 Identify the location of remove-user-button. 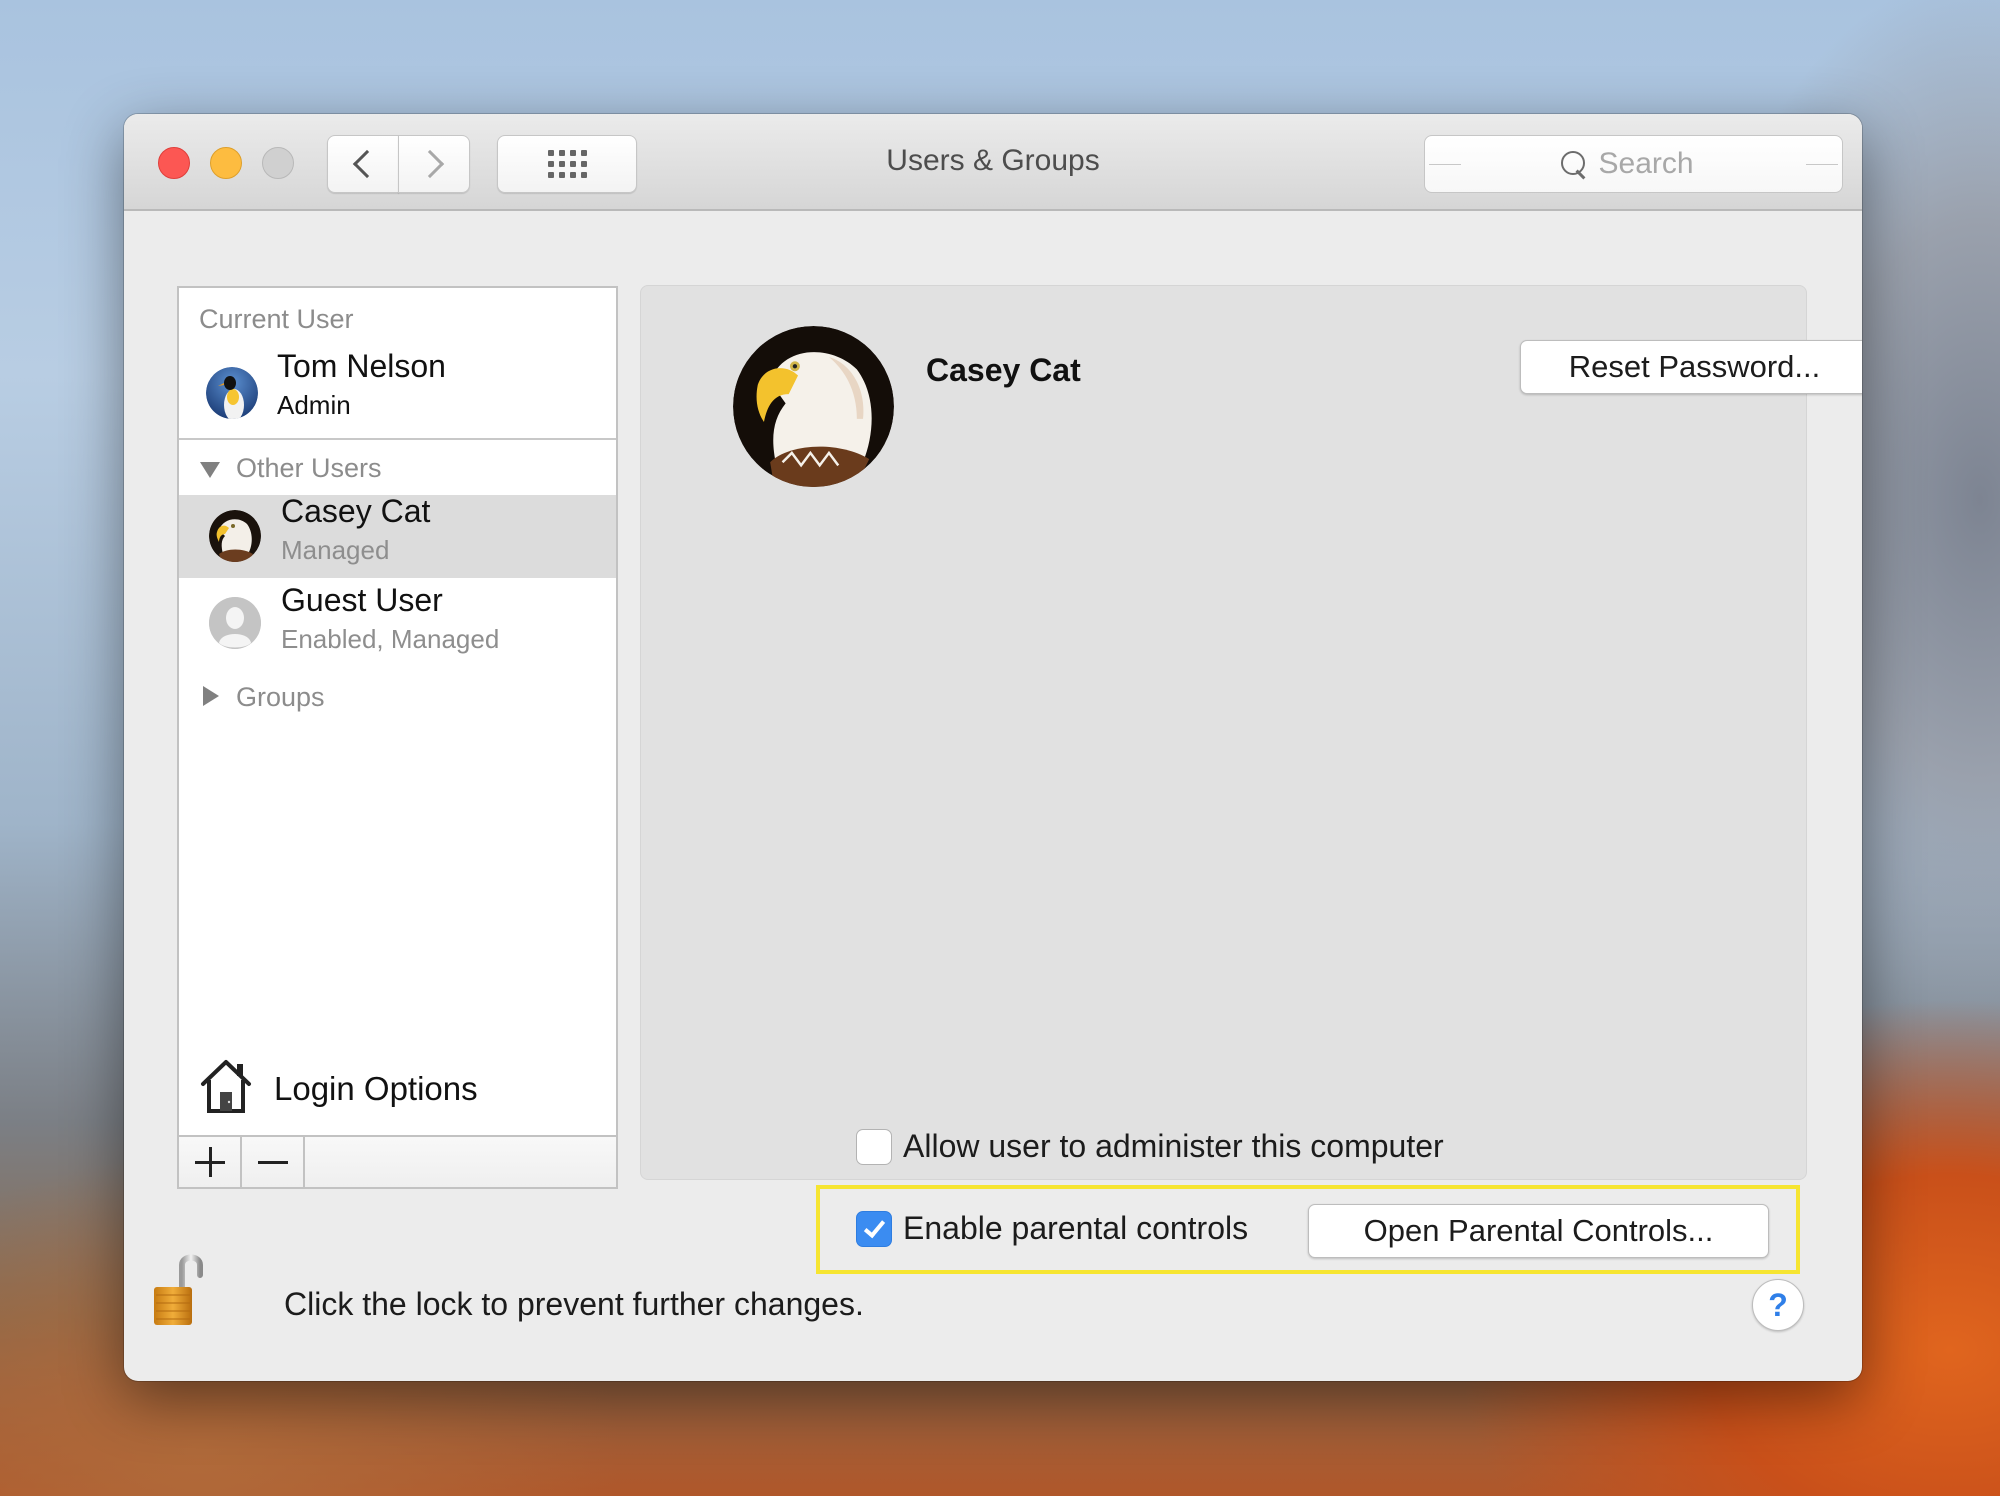
(273, 1162).